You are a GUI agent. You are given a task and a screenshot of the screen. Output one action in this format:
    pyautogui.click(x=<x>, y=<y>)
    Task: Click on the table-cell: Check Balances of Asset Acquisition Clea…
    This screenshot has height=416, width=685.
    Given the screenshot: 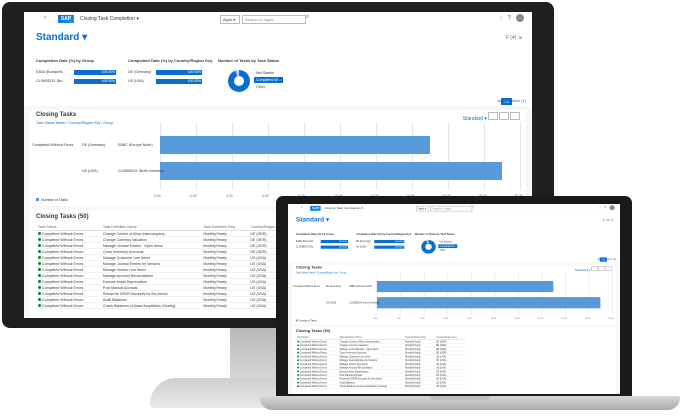 What is the action you would take?
    pyautogui.click(x=371, y=386)
    